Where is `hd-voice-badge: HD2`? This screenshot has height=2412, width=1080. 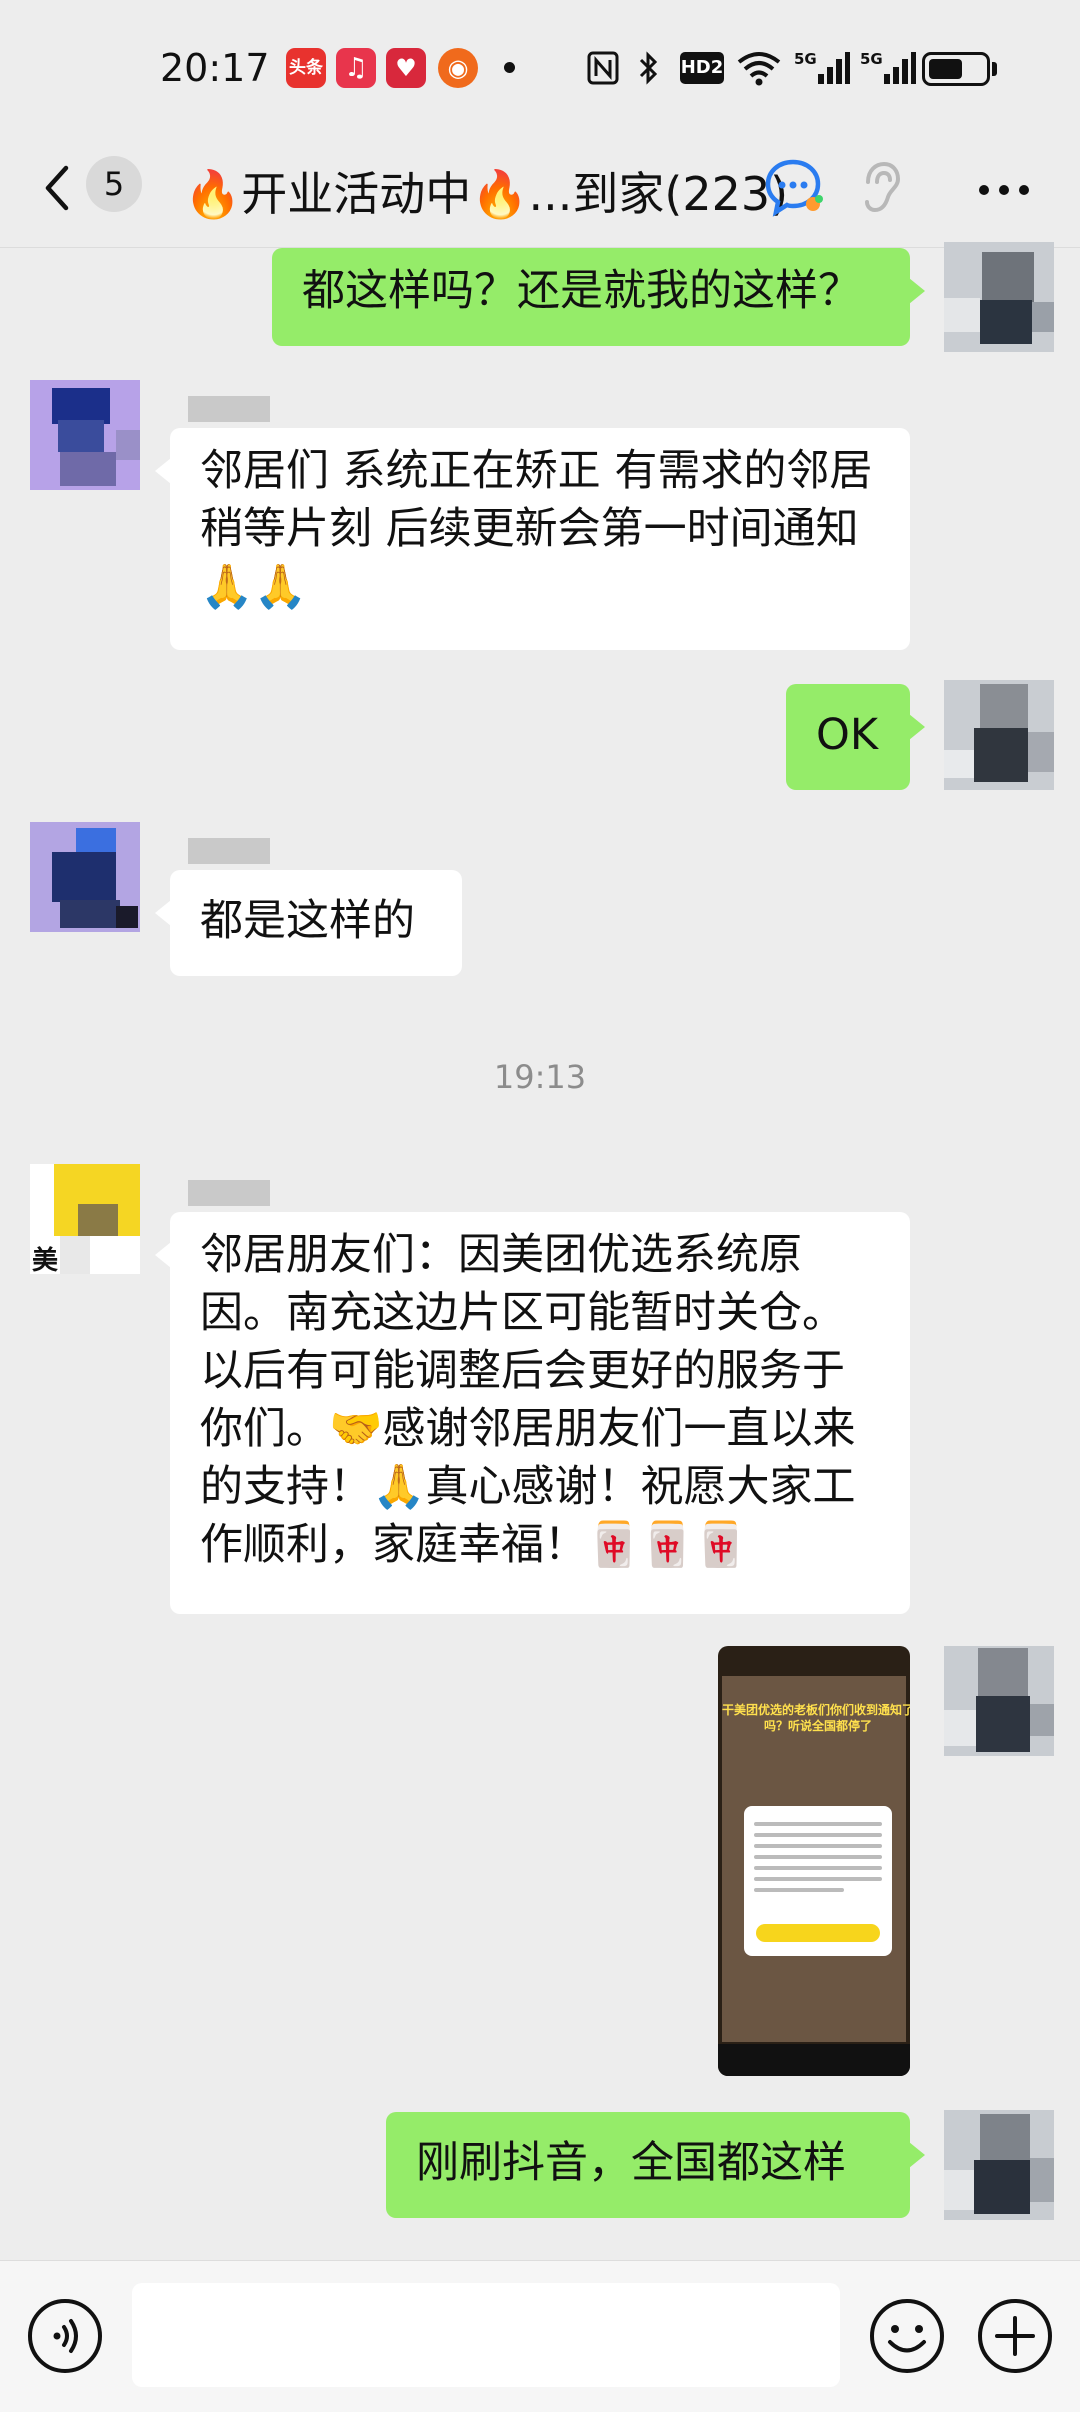 hd-voice-badge: HD2 is located at coordinates (702, 68).